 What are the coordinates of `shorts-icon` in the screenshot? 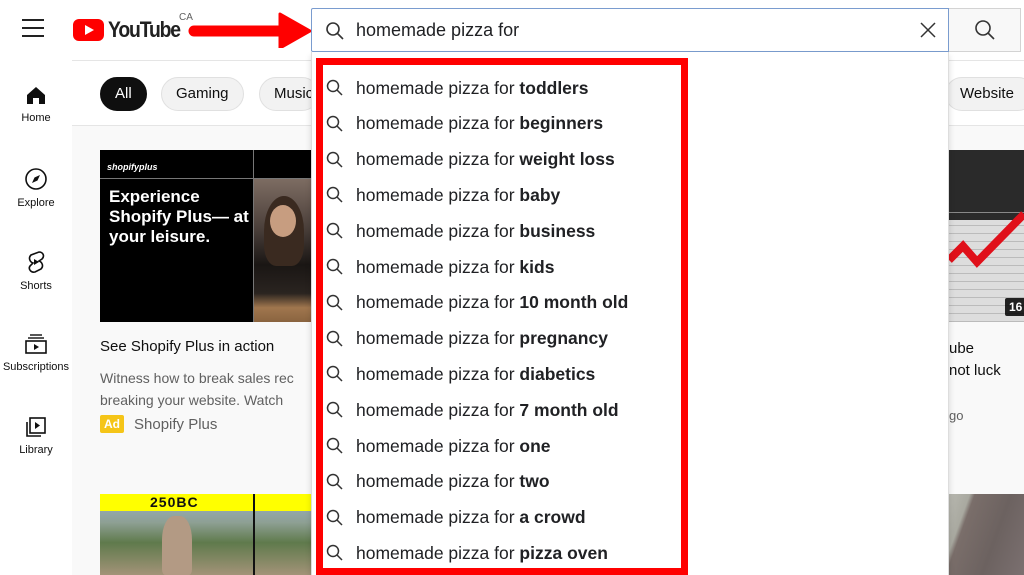 It's located at (36, 262).